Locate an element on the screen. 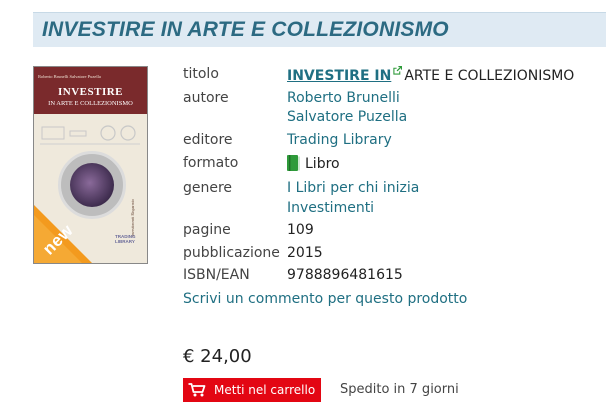  autore-link-1: Roberto Brunelli is located at coordinates (343, 98).